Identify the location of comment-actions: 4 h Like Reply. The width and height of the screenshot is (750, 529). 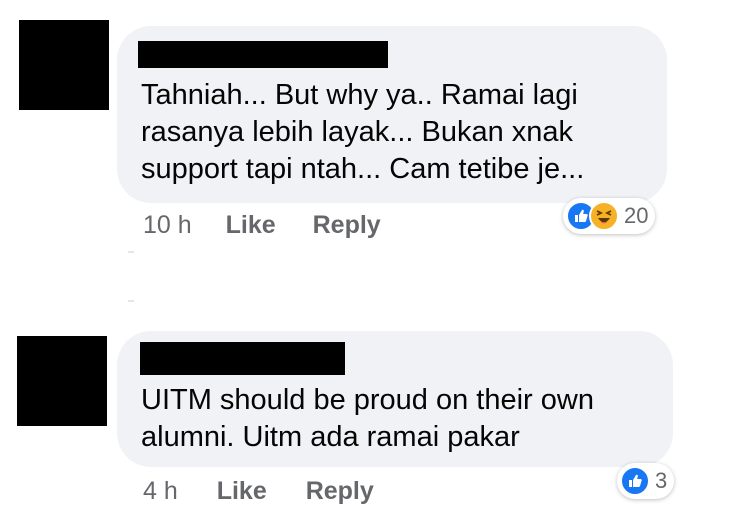
(258, 491).